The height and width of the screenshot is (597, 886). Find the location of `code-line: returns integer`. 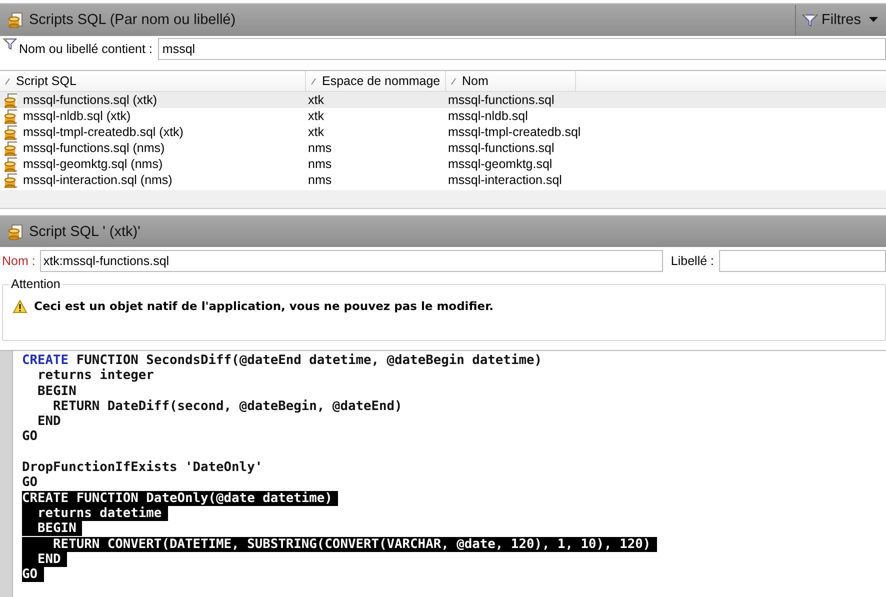

code-line: returns integer is located at coordinates (95, 376).